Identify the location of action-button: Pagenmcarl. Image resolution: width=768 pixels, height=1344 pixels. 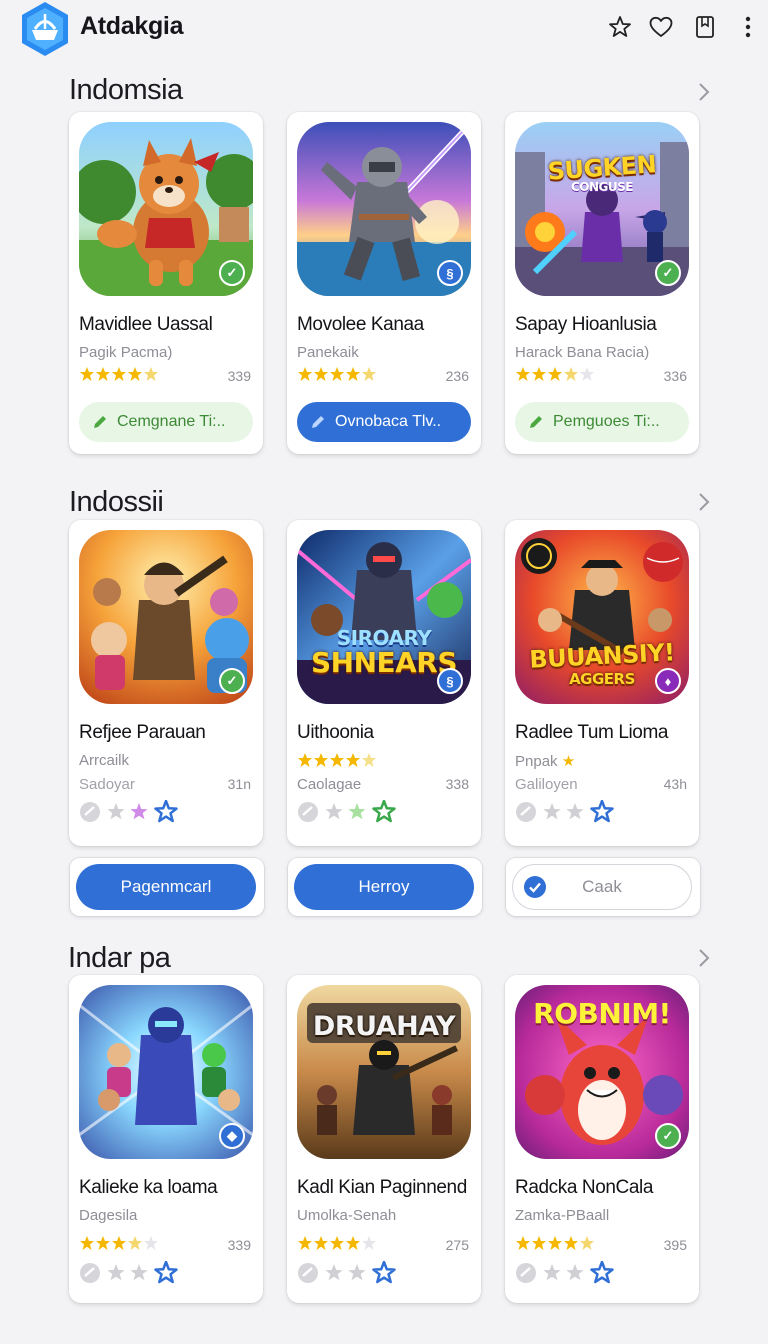
(166, 887).